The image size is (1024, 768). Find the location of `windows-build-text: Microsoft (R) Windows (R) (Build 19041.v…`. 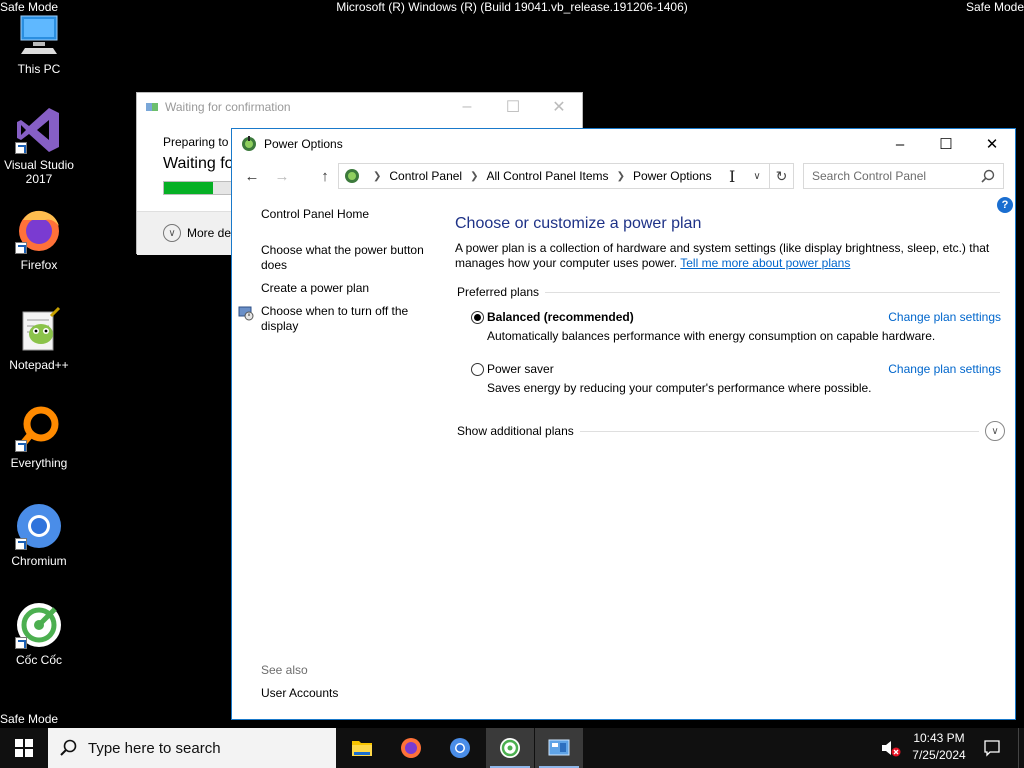

windows-build-text: Microsoft (R) Windows (R) (Build 19041.v… is located at coordinates (512, 7).